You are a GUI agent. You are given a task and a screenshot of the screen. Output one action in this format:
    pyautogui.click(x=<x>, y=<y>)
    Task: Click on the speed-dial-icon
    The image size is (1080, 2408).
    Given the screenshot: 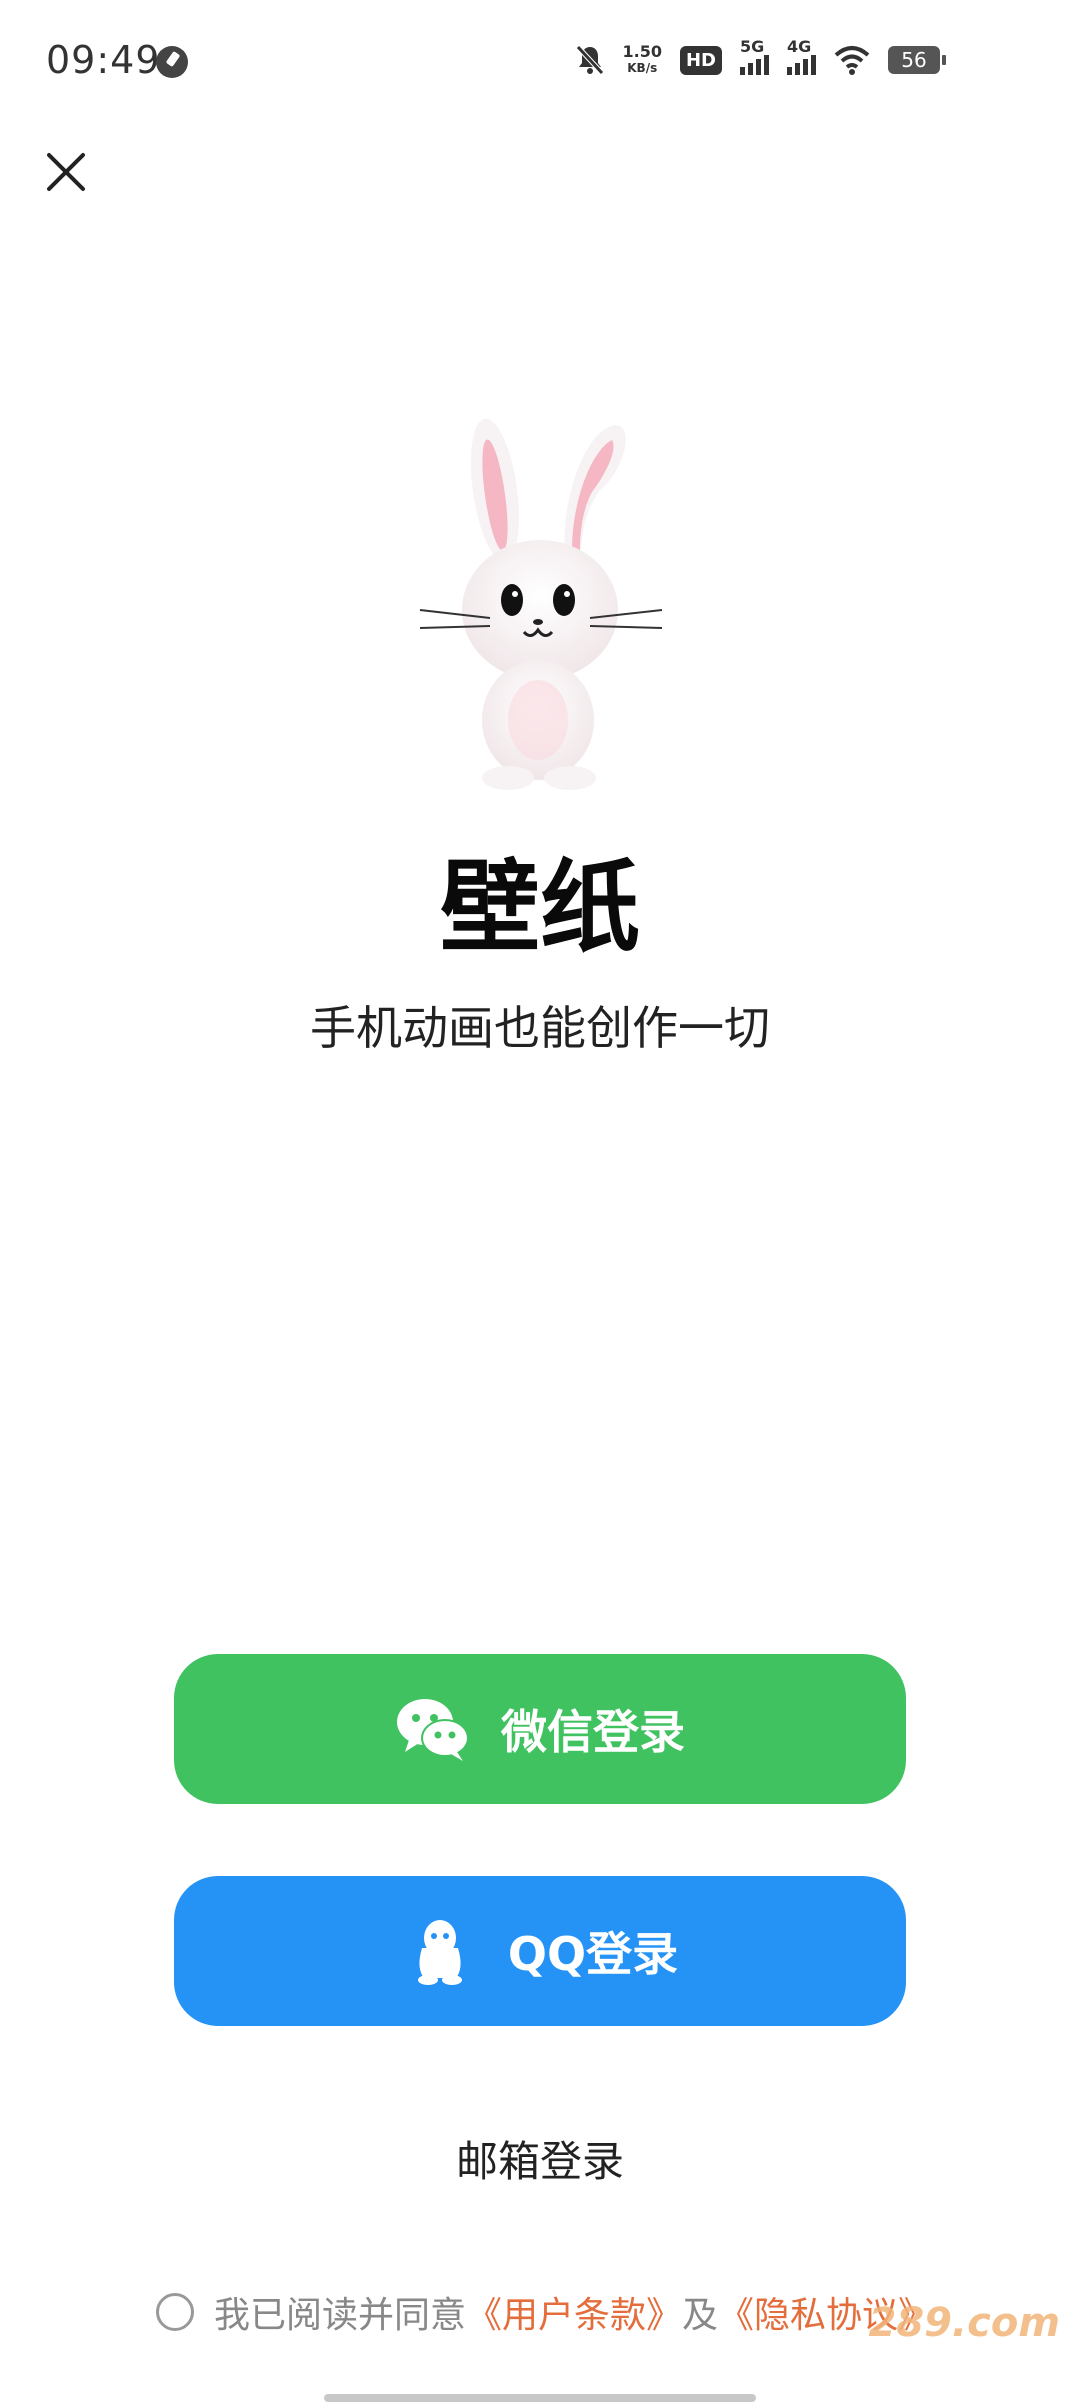 What is the action you would take?
    pyautogui.click(x=172, y=62)
    